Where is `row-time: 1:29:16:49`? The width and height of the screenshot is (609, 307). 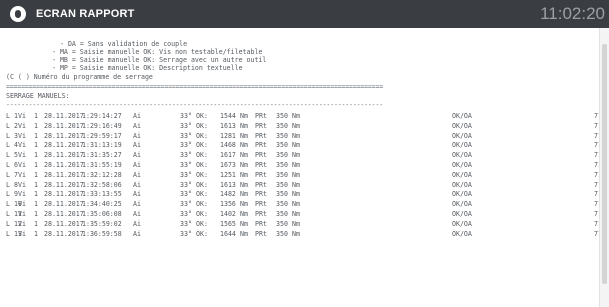 row-time: 1:29:16:49 is located at coordinates (102, 125).